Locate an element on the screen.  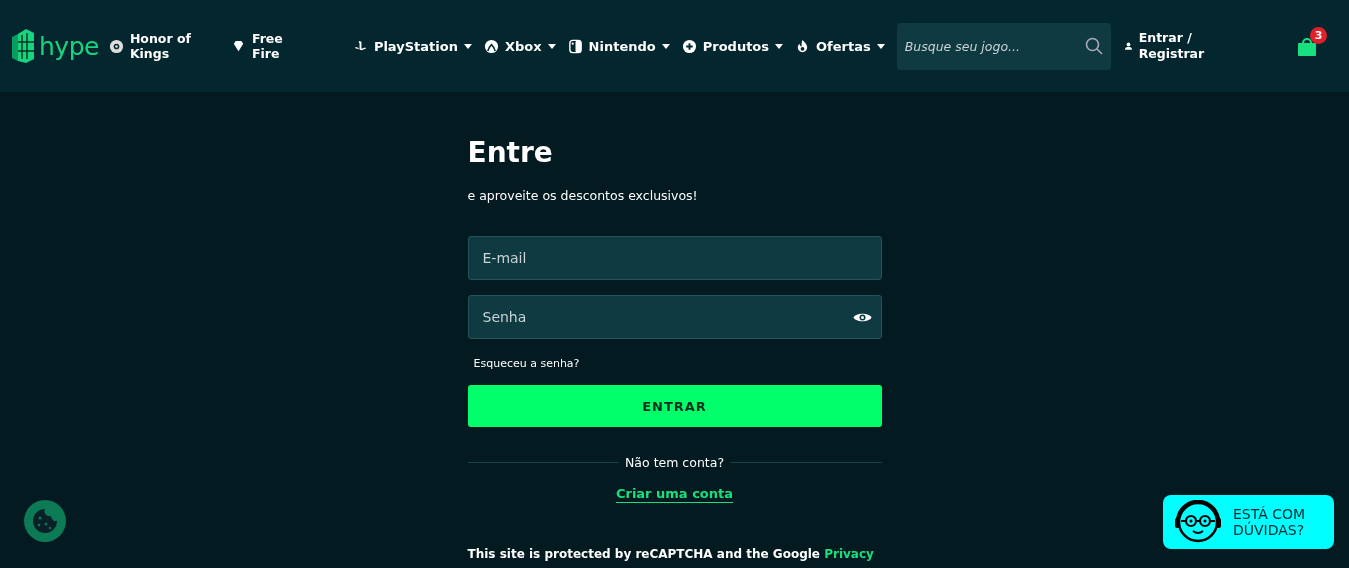
login-button: ENTRAR is located at coordinates (674, 406).